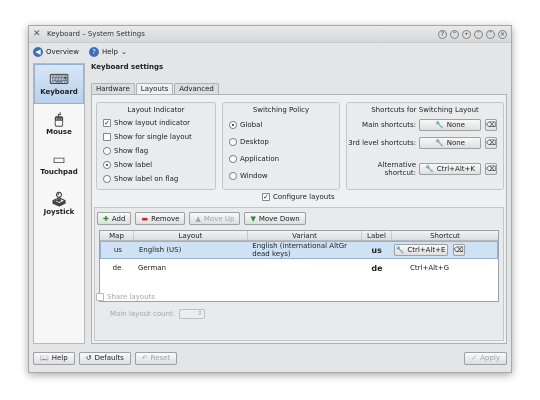 This screenshot has height=400, width=540. I want to click on policy-window-radio: Window, so click(281, 175).